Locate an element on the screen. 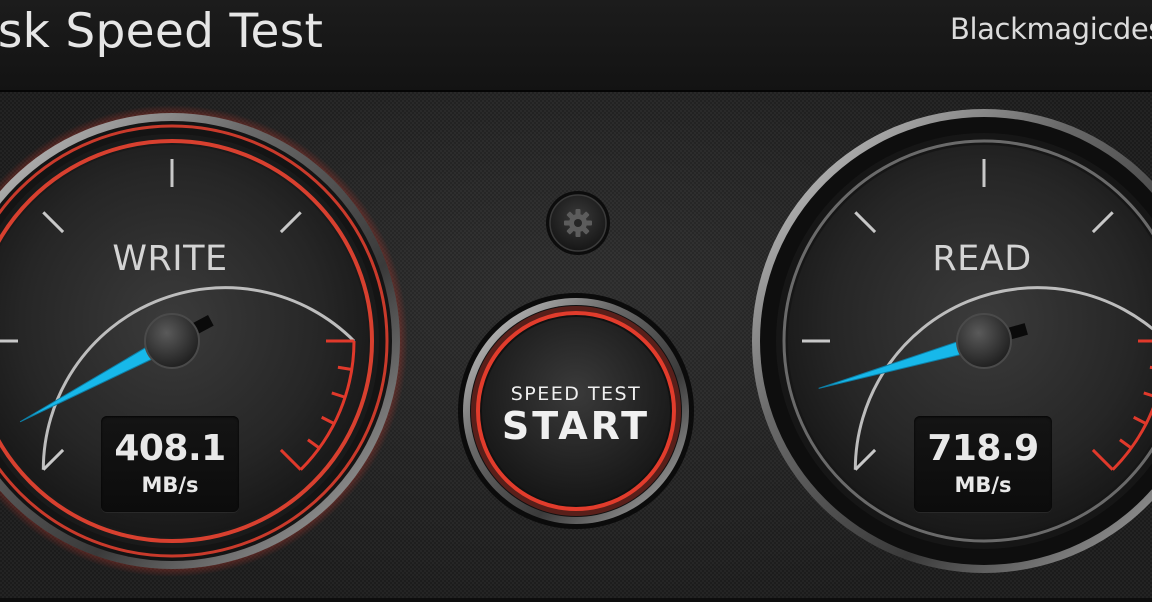  read-value: 718.9 is located at coordinates (983, 448).